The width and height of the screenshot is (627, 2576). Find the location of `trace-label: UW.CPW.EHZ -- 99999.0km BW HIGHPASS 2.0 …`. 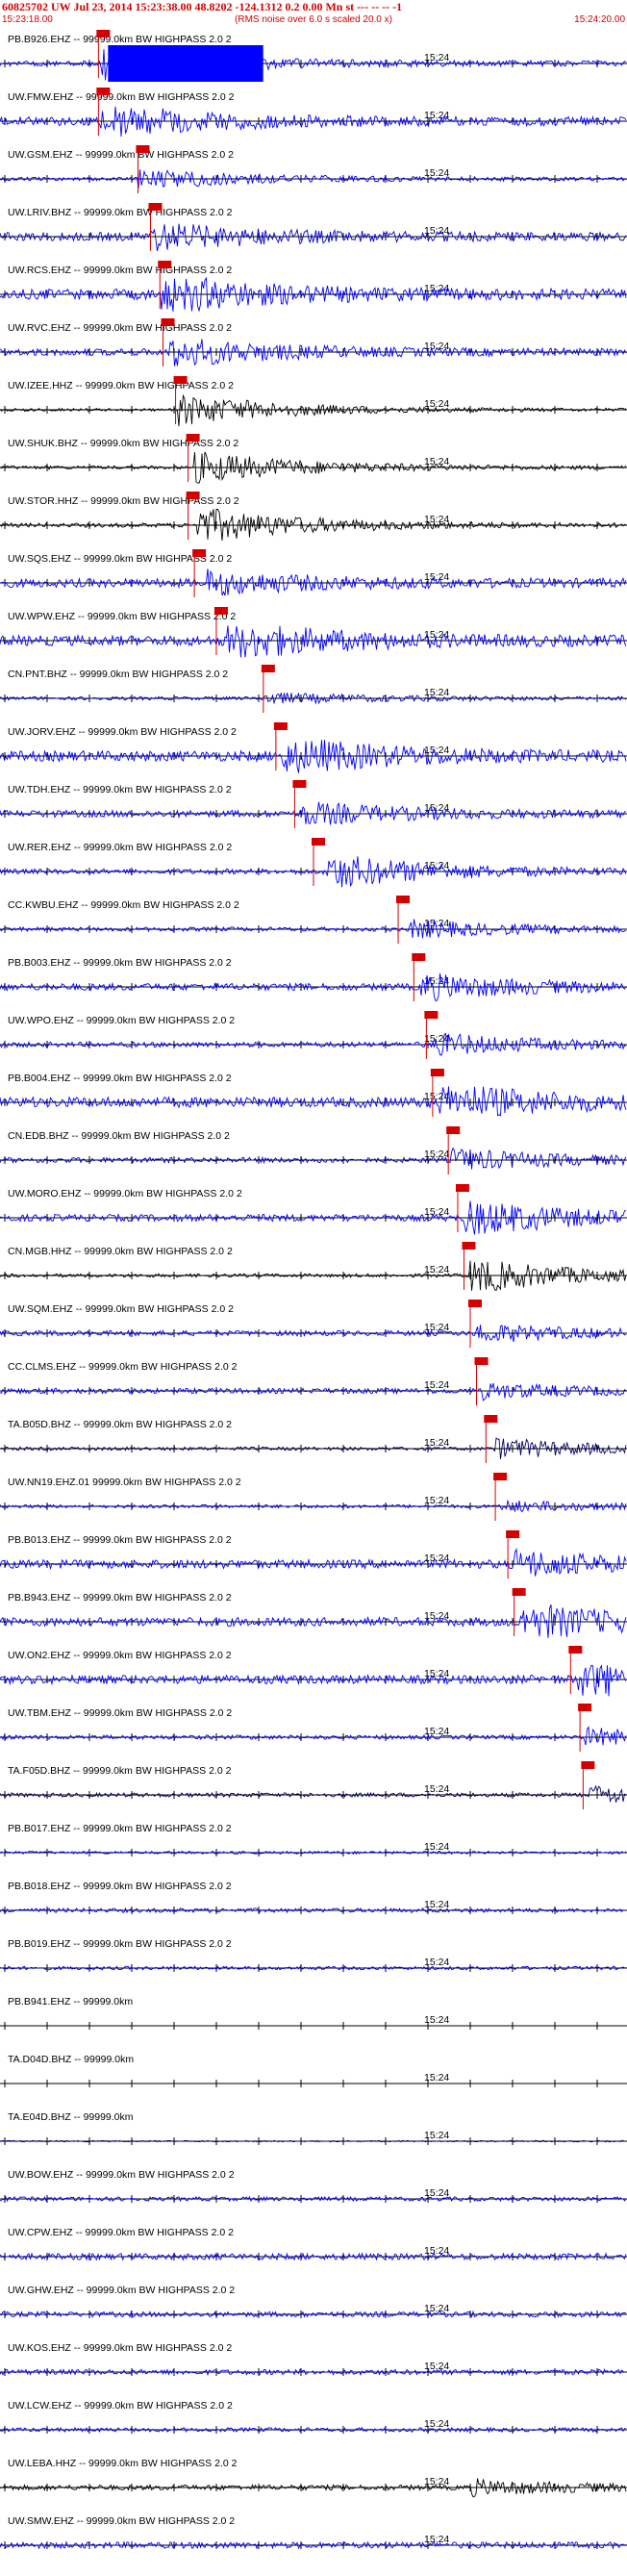

trace-label: UW.CPW.EHZ -- 99999.0km BW HIGHPASS 2.0 … is located at coordinates (121, 2232).